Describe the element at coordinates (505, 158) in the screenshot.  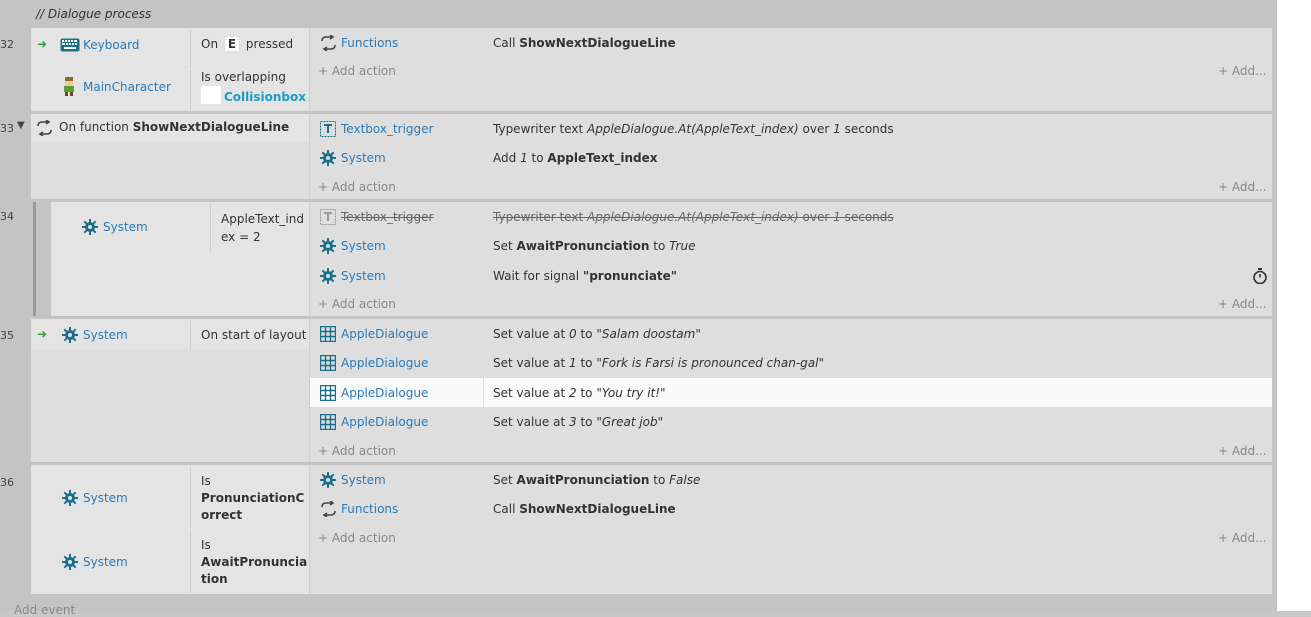
I see `action-text: Add` at that location.